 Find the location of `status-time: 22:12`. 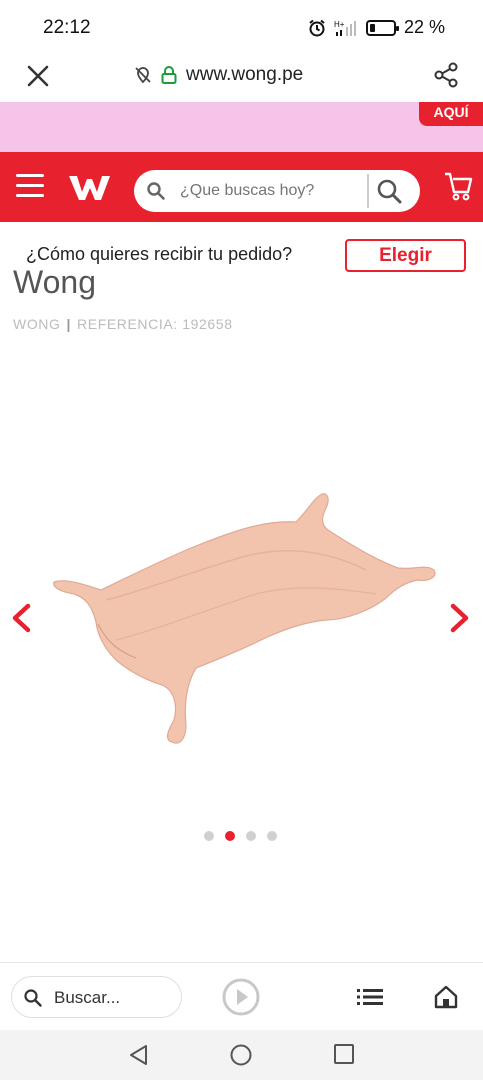

status-time: 22:12 is located at coordinates (67, 27).